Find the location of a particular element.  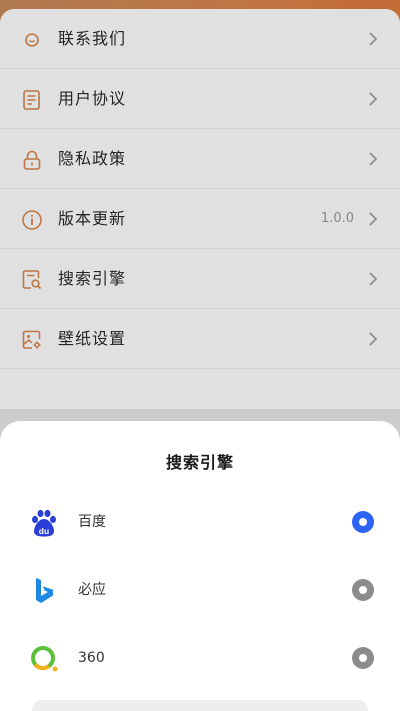

engine-option-360: 360 is located at coordinates (200, 658).